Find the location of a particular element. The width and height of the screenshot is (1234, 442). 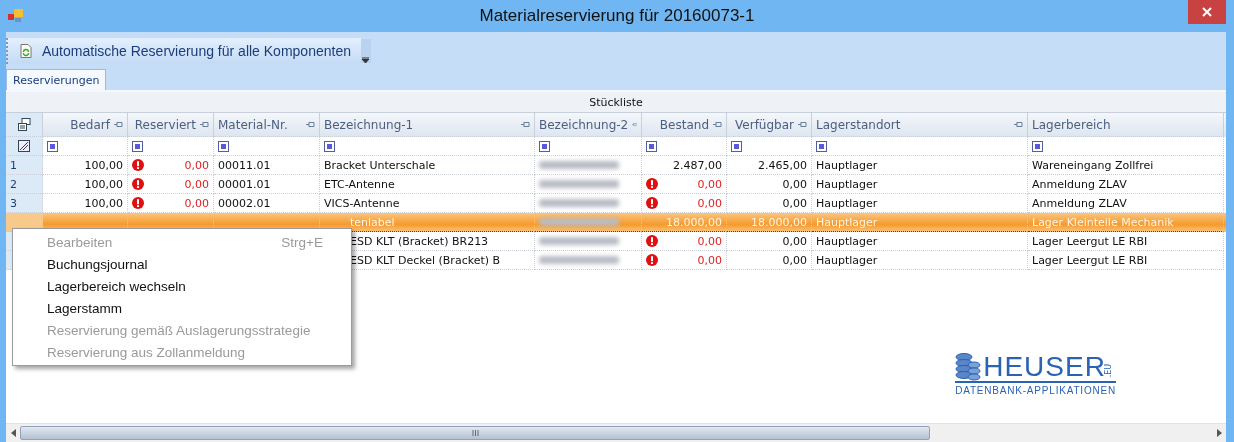

table-cell: Lager Kleinteile Mechanik is located at coordinates (1126, 222).